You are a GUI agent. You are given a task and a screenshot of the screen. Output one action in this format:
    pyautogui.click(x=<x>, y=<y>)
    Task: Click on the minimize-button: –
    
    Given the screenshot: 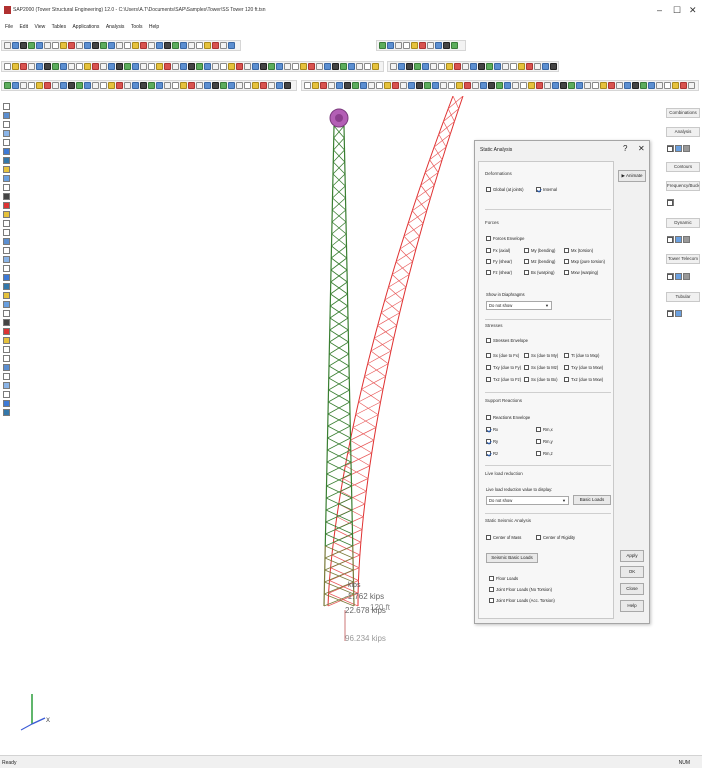 What is the action you would take?
    pyautogui.click(x=659, y=10)
    